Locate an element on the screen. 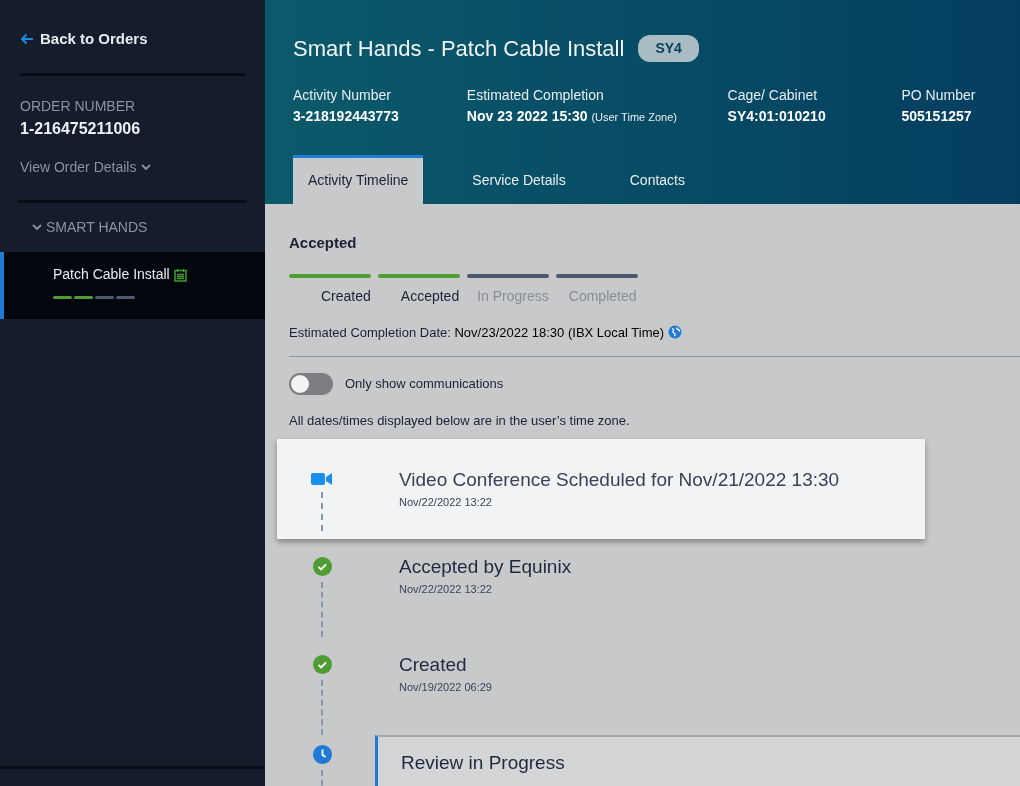  globe-icon is located at coordinates (675, 332).